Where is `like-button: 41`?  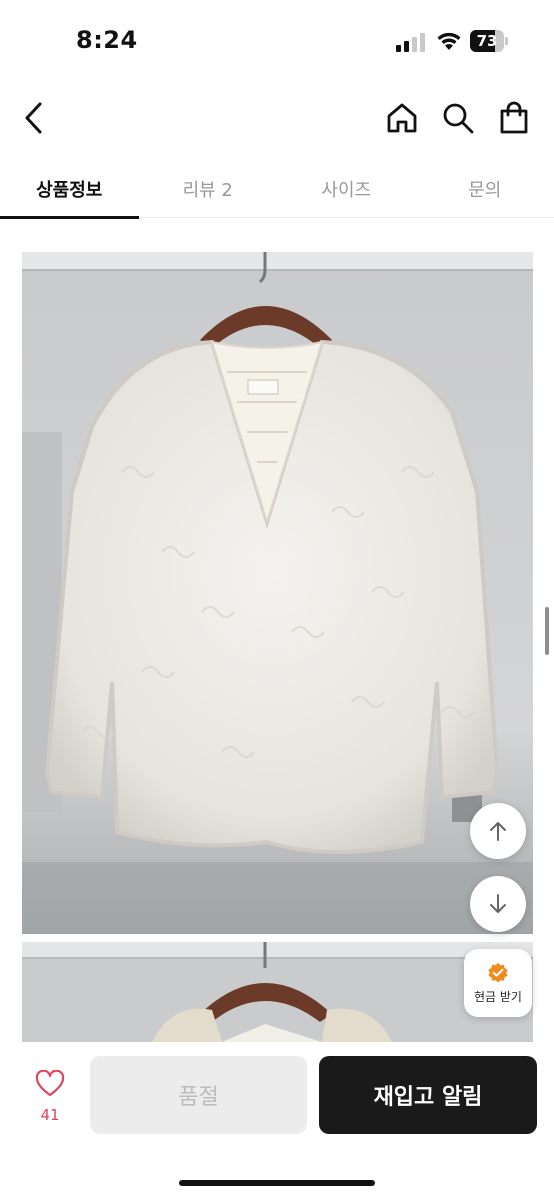 like-button: 41 is located at coordinates (50, 1105).